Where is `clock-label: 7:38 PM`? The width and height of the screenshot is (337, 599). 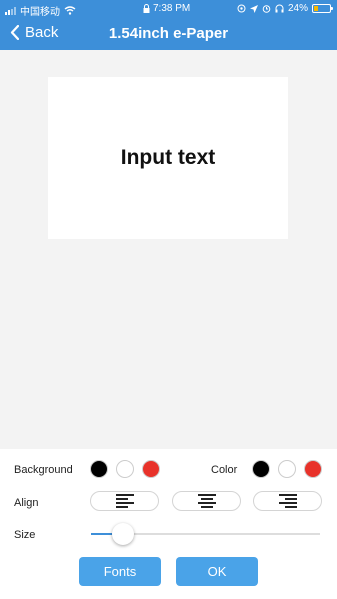 clock-label: 7:38 PM is located at coordinates (172, 8).